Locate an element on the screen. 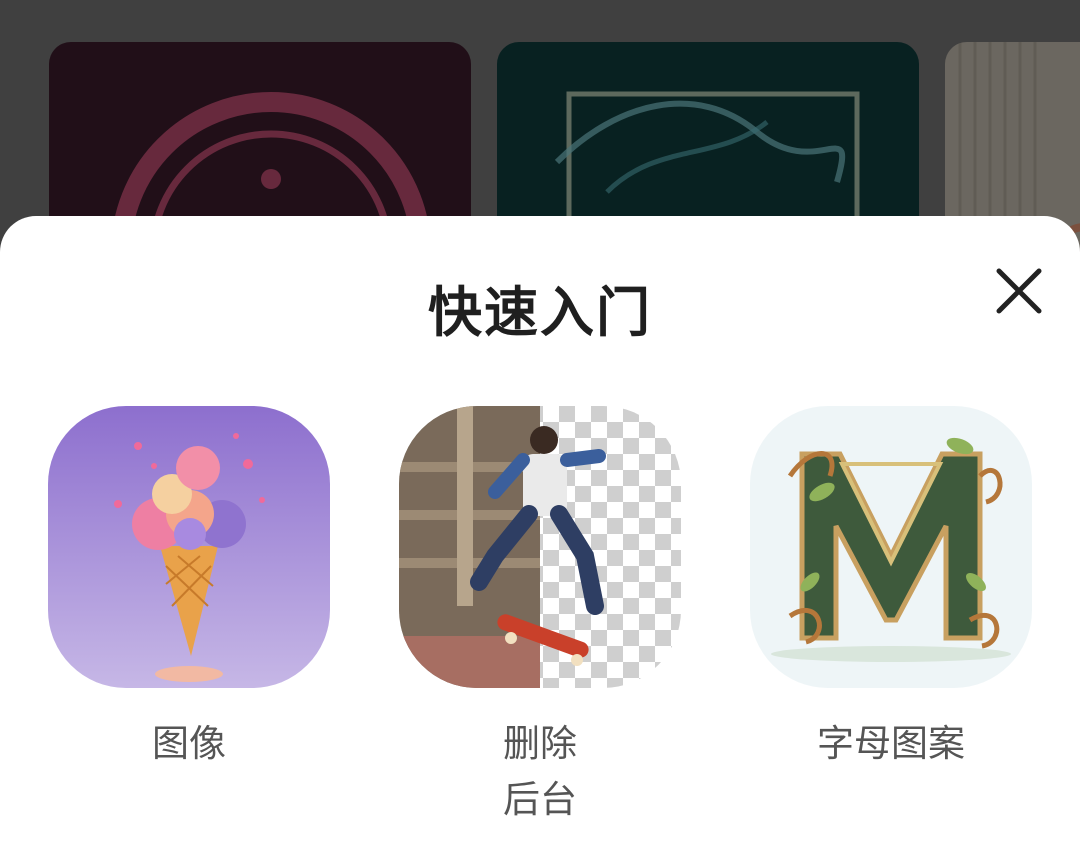 The width and height of the screenshot is (1080, 856). tile-remove-background: 删除 后台 is located at coordinates (540, 617).